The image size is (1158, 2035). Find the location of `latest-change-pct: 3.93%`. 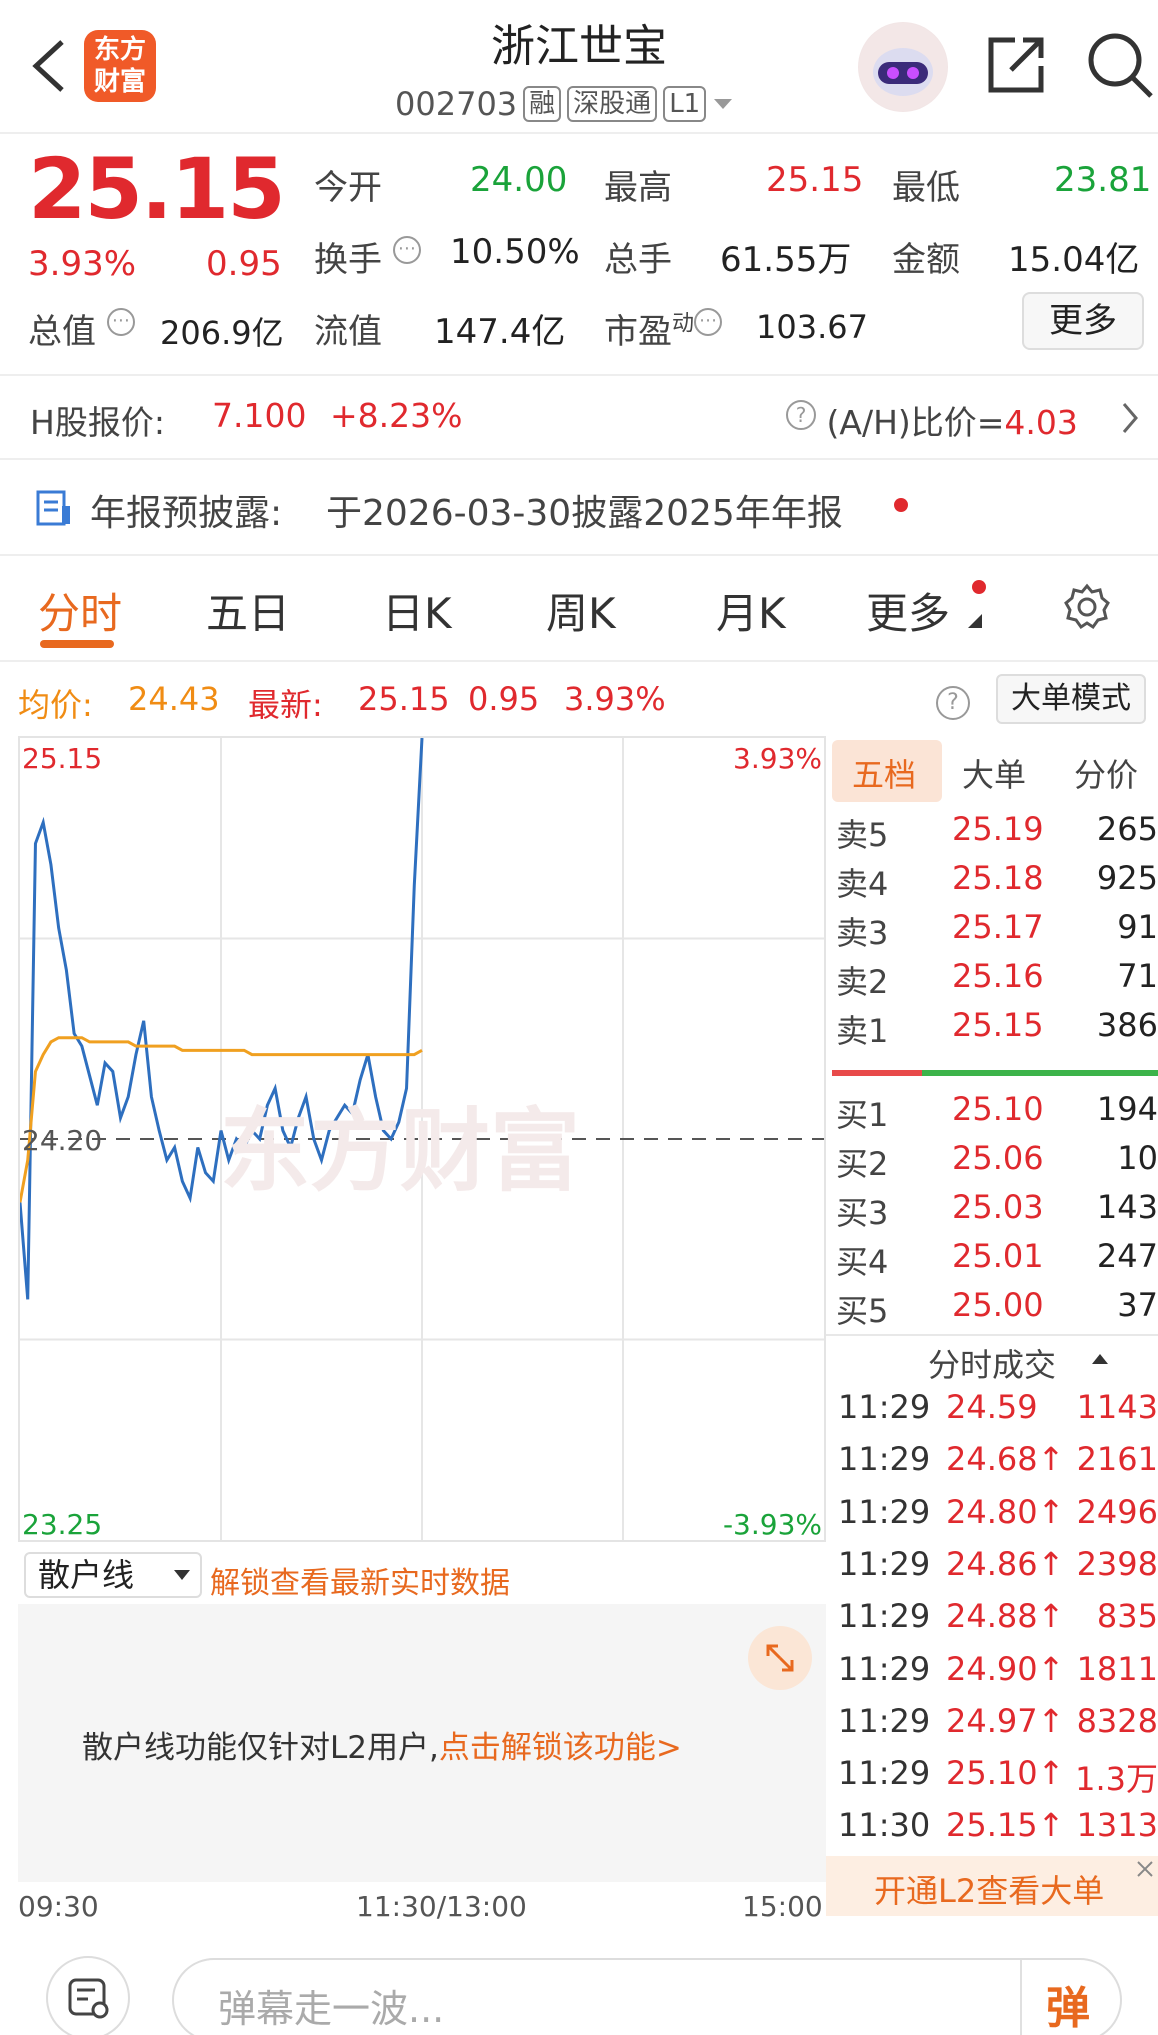

latest-change-pct: 3.93% is located at coordinates (615, 699).